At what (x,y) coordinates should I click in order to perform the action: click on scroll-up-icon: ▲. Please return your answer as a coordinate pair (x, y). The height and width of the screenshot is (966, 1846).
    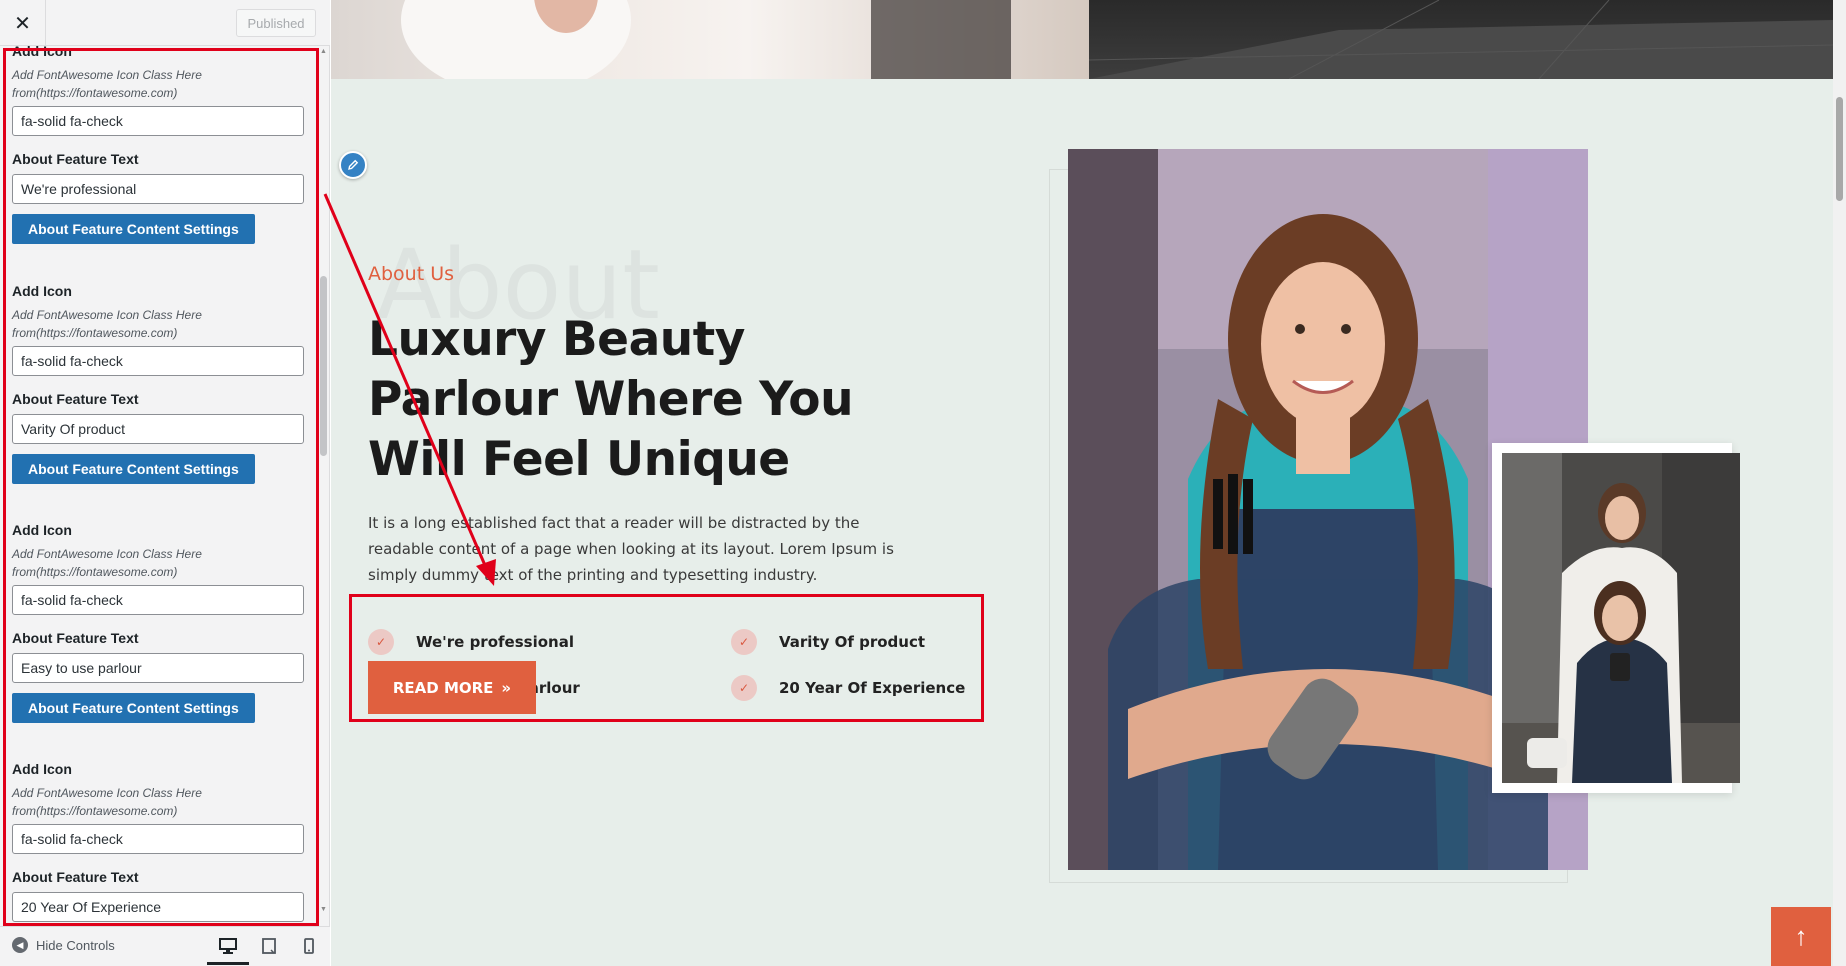
    Looking at the image, I should click on (323, 52).